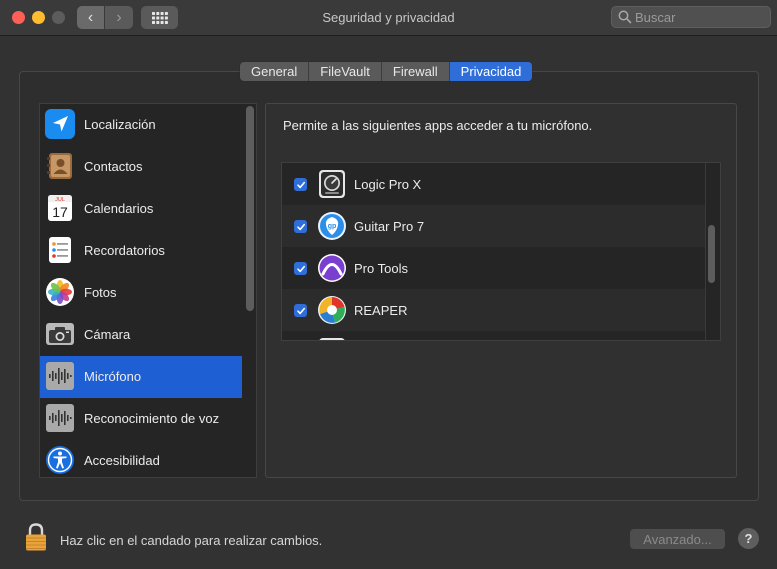 The image size is (777, 569). What do you see at coordinates (36, 537) in the screenshot?
I see `lock-icon` at bounding box center [36, 537].